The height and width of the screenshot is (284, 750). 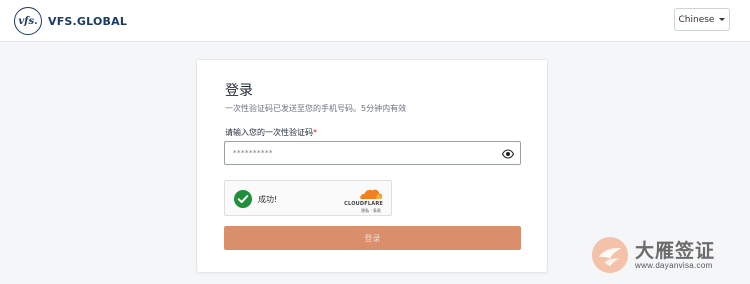 I want to click on otp-input-value: **********, so click(x=253, y=153).